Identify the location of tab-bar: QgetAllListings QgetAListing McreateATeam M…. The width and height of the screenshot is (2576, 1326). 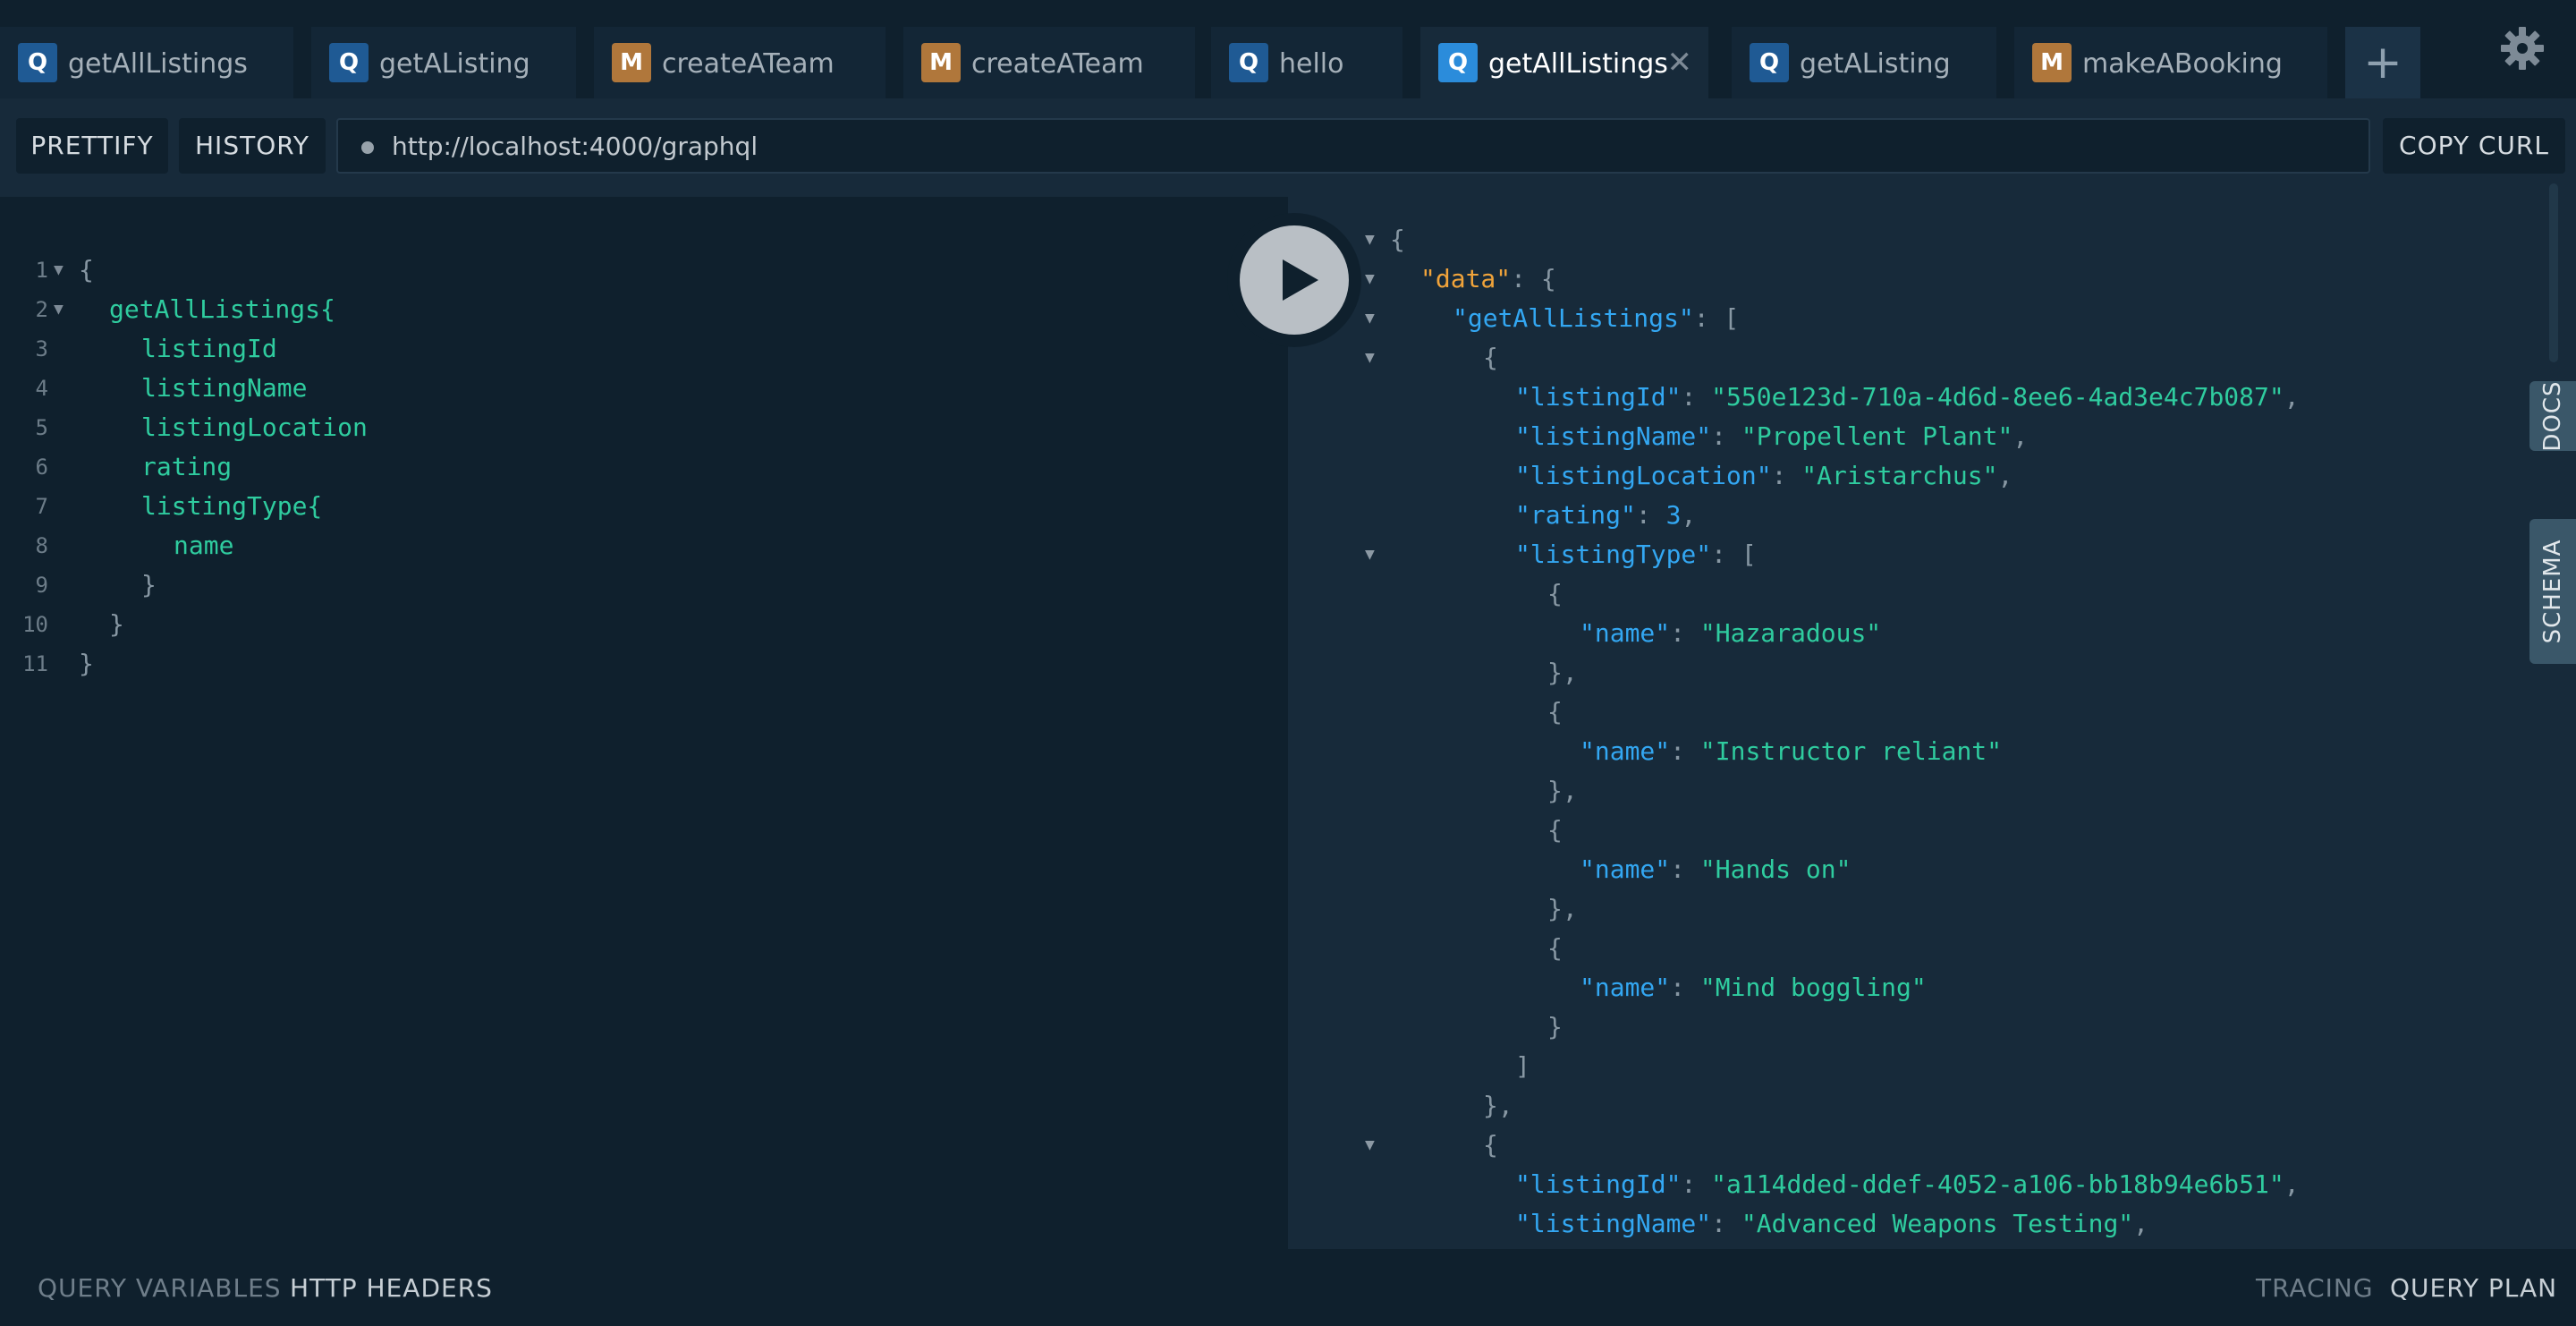
(1288, 49).